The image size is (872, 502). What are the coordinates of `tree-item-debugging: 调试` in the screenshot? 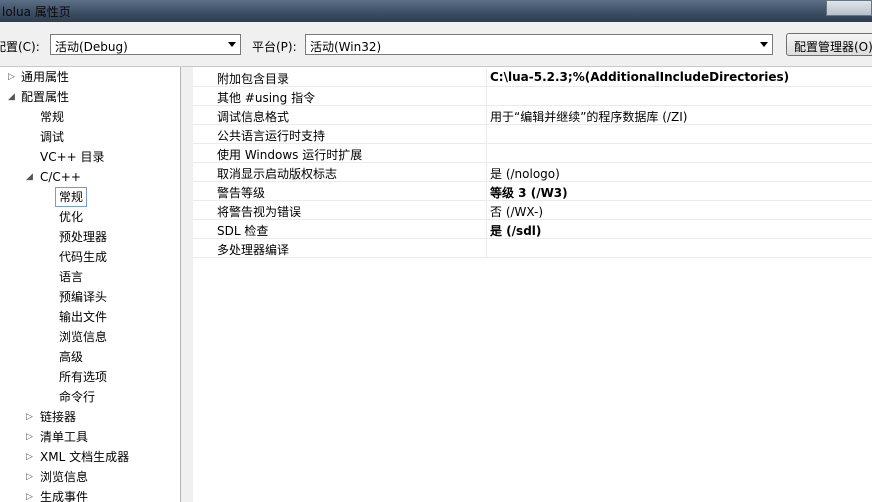 It's located at (52, 137).